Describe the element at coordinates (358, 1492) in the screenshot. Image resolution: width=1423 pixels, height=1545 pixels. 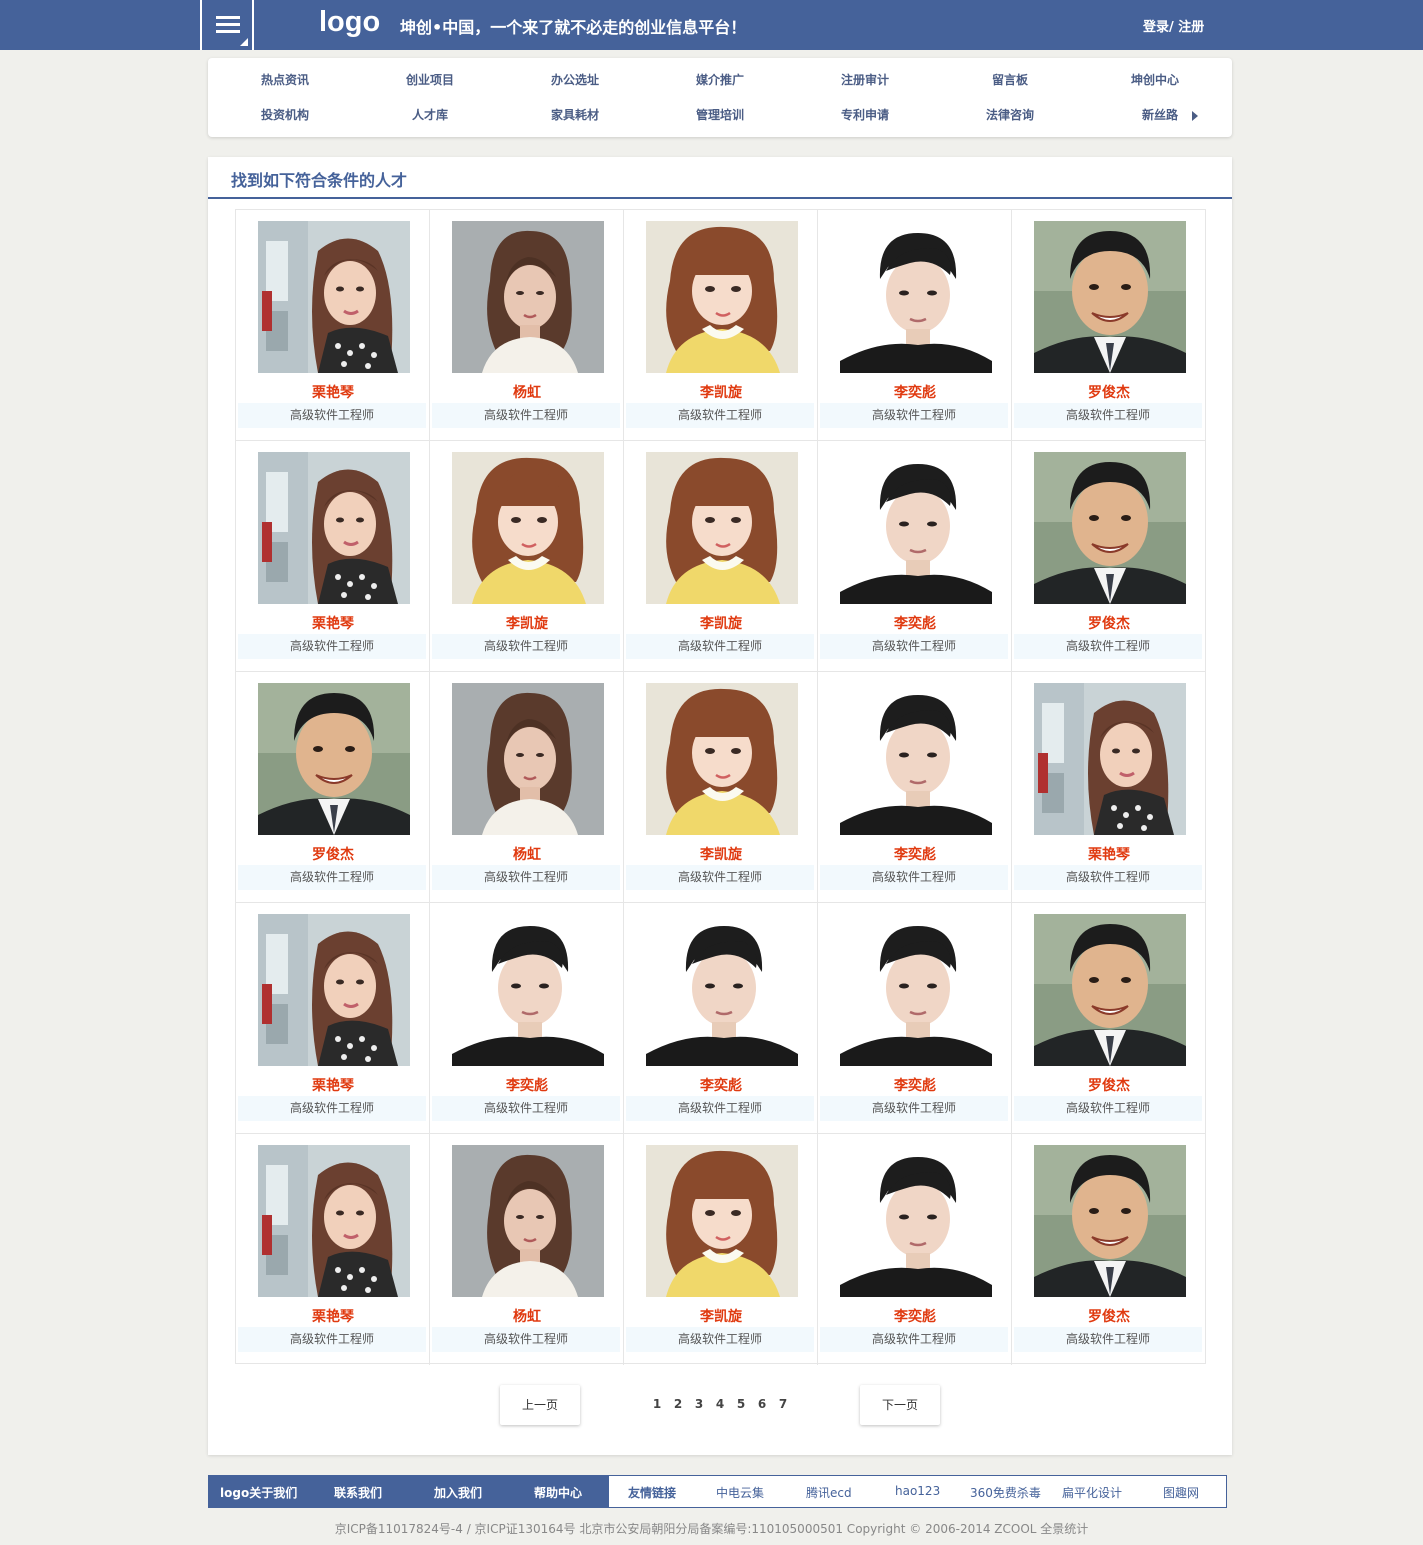
I see `footer-link: 联系我们` at that location.